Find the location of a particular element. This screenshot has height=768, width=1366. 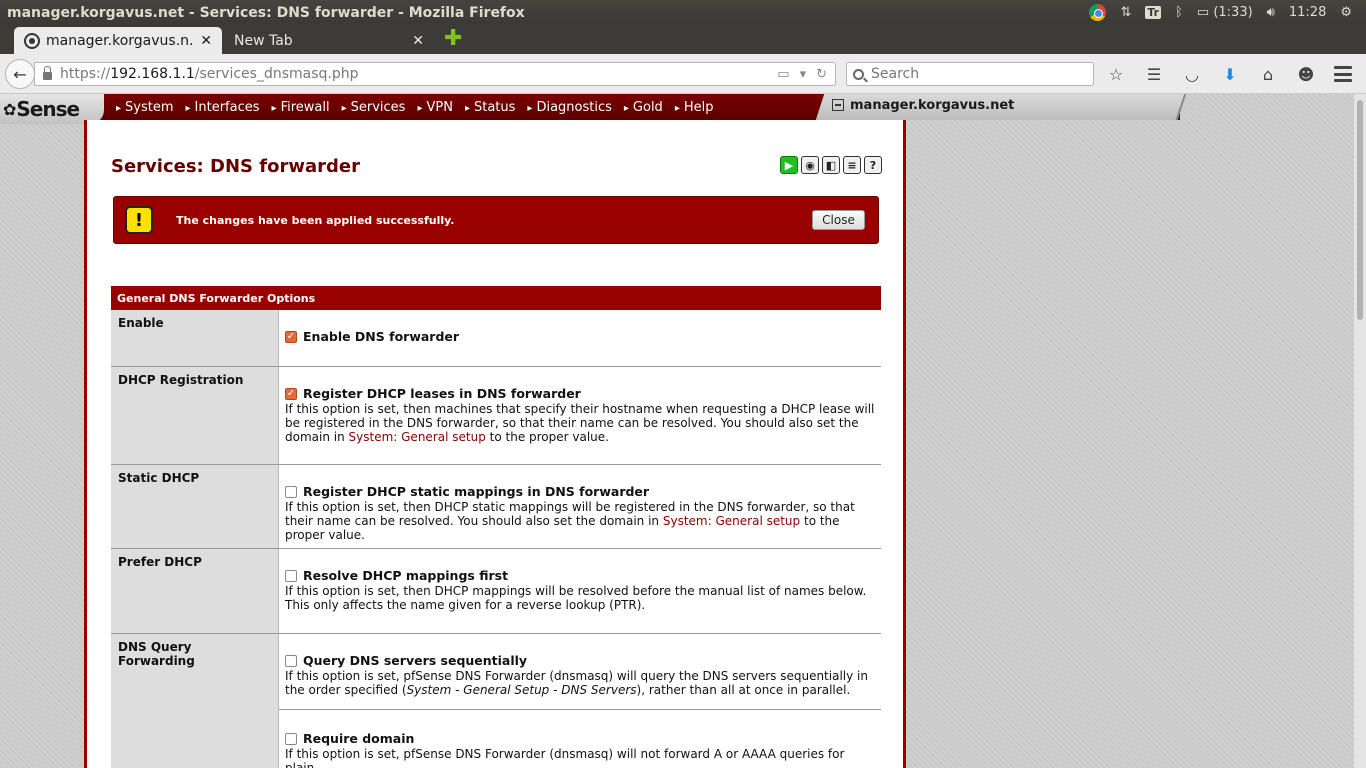

row-label: DHCP Registration is located at coordinates (195, 415).